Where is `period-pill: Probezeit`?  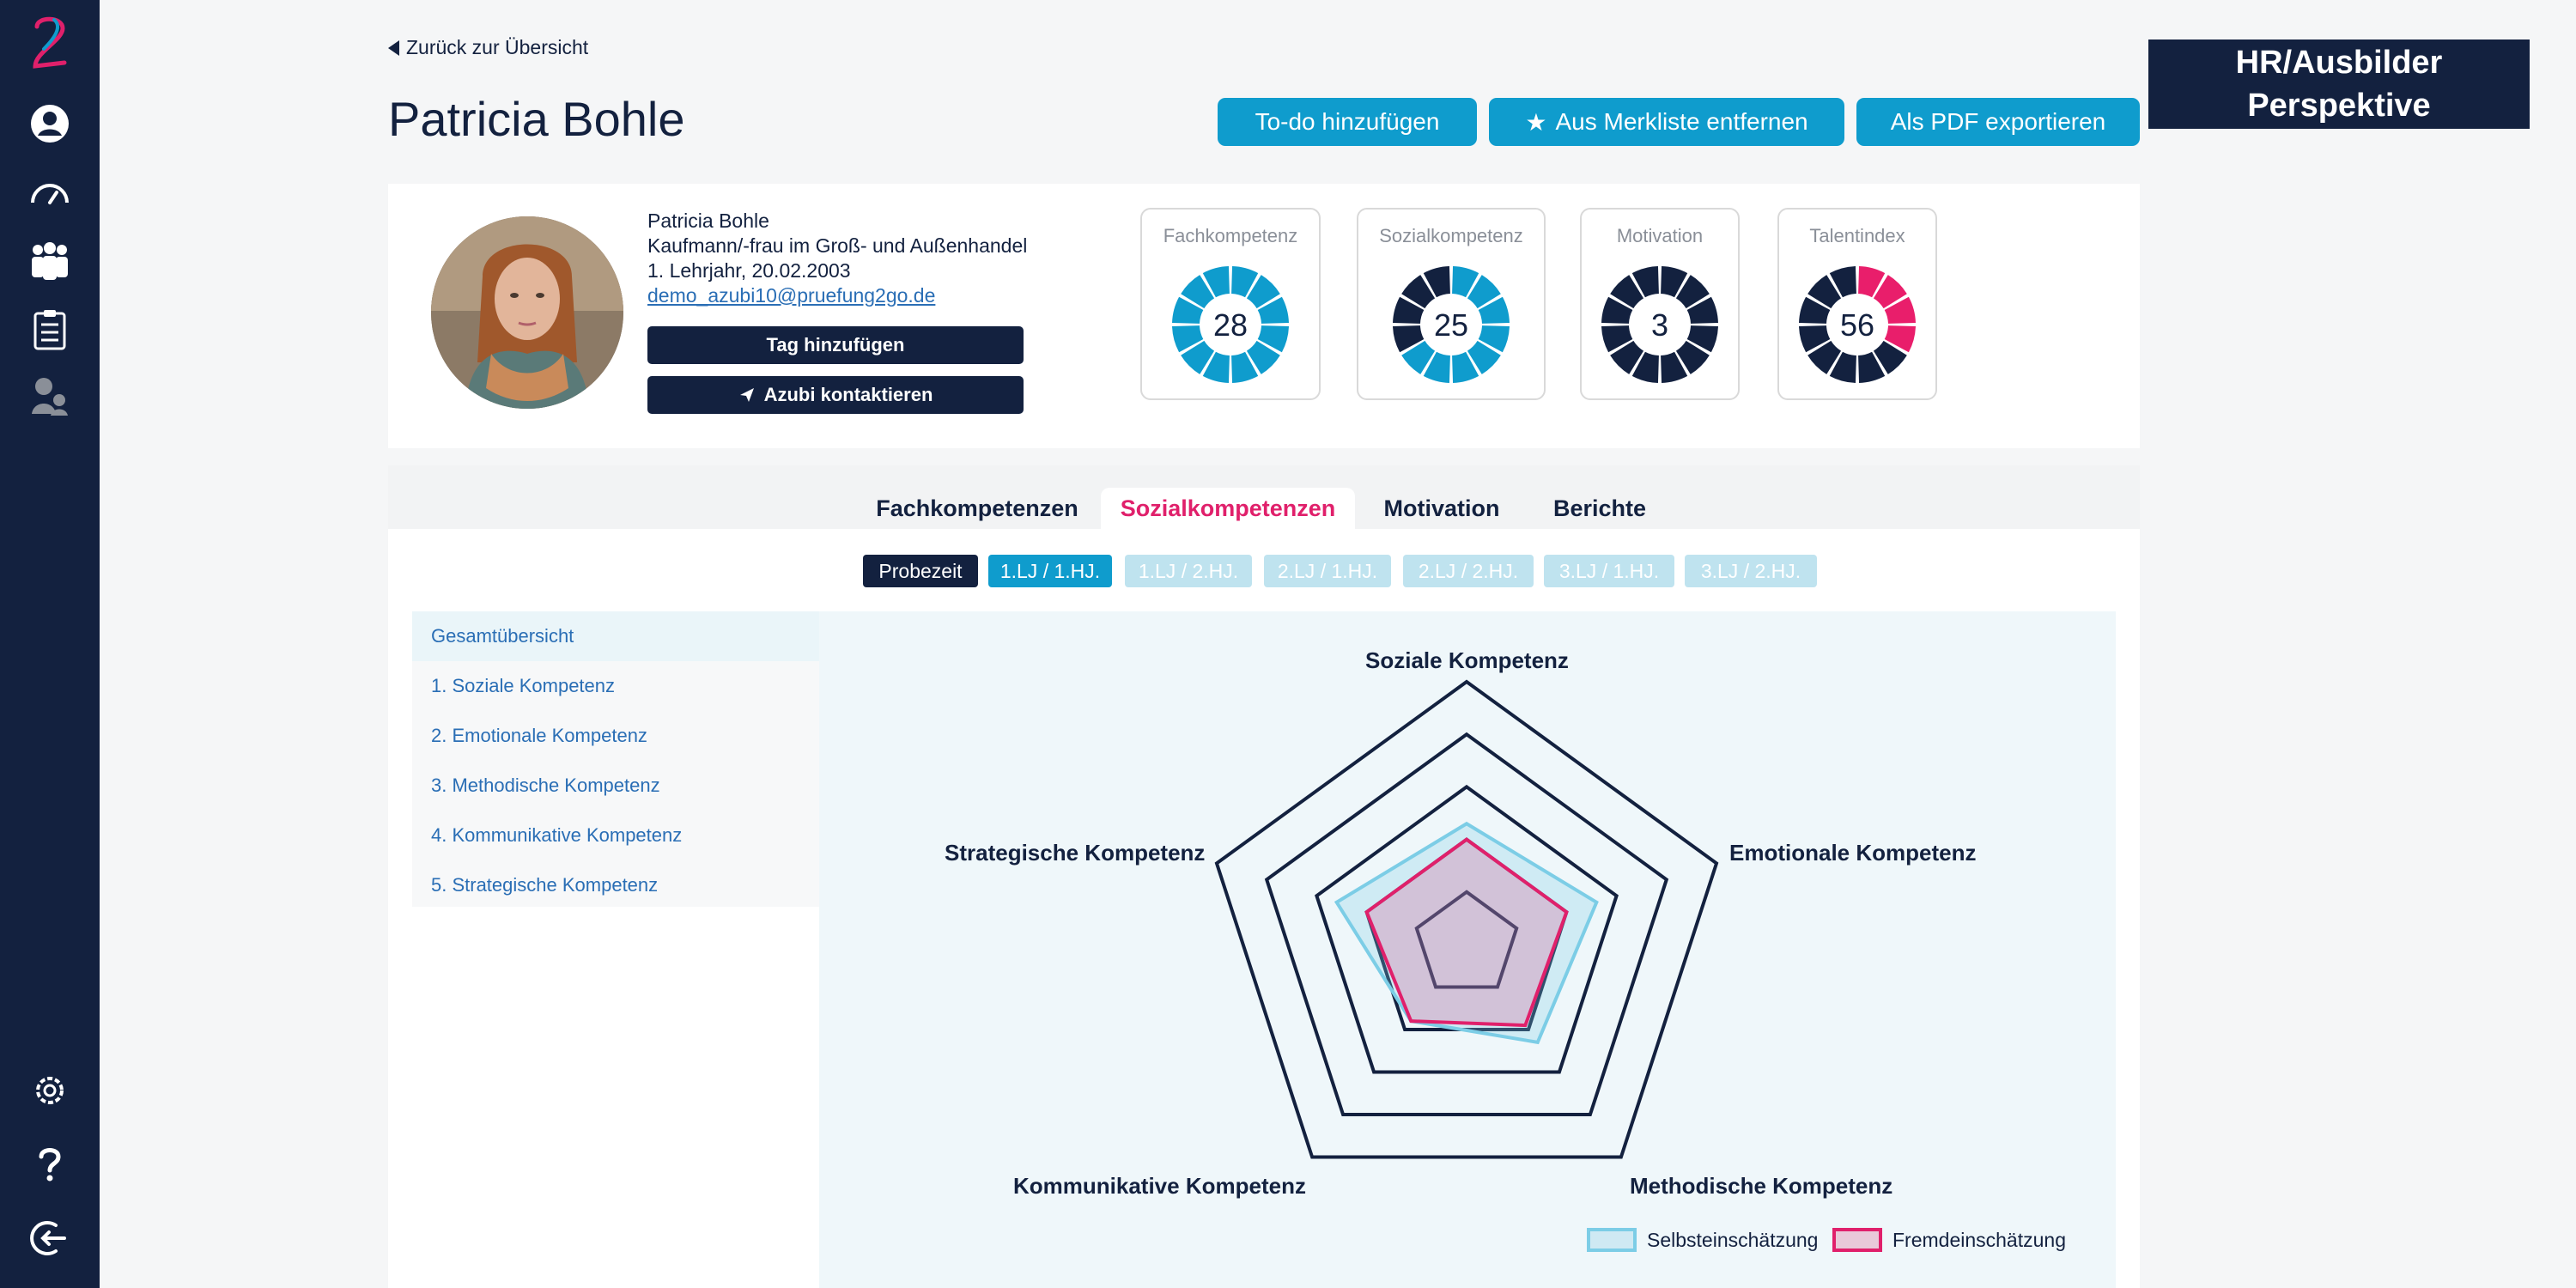
period-pill: Probezeit is located at coordinates (921, 571).